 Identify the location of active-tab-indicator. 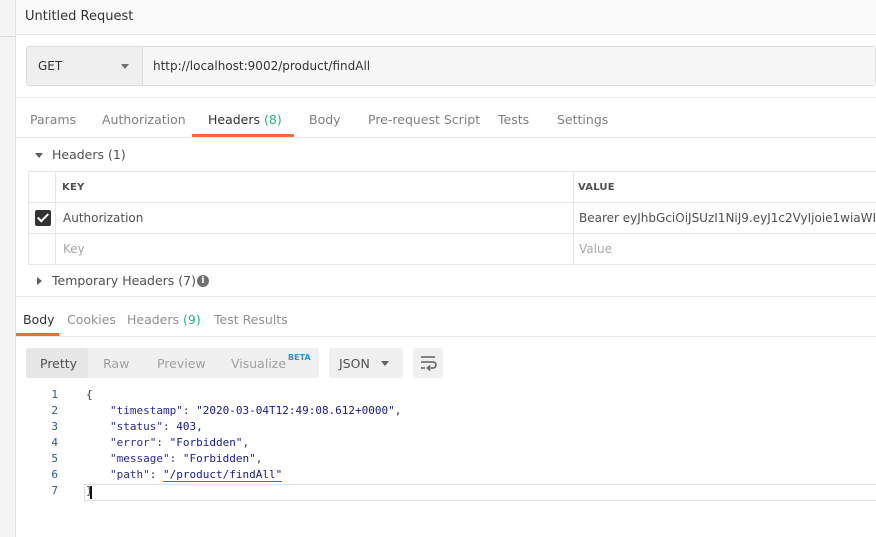
(243, 135).